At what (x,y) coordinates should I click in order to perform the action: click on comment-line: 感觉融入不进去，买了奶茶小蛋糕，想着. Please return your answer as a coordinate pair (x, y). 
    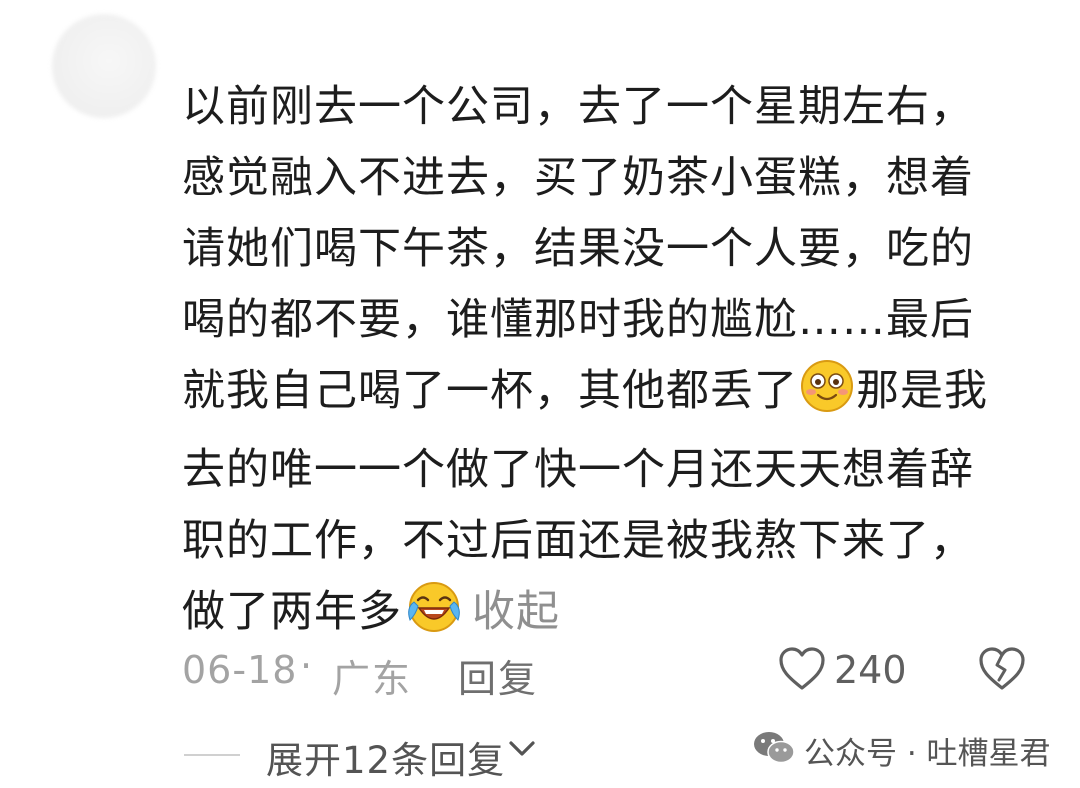
    Looking at the image, I should click on (578, 178).